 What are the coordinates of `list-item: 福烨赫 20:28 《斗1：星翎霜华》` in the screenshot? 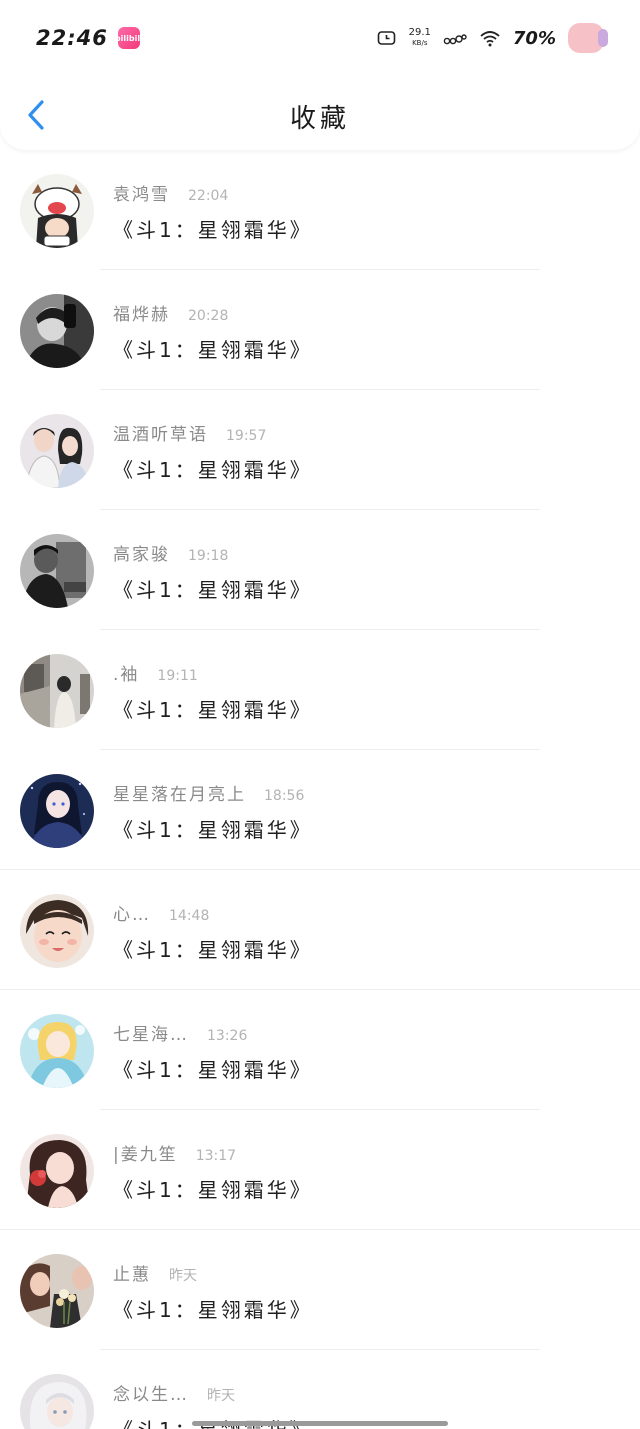 It's located at (320, 330).